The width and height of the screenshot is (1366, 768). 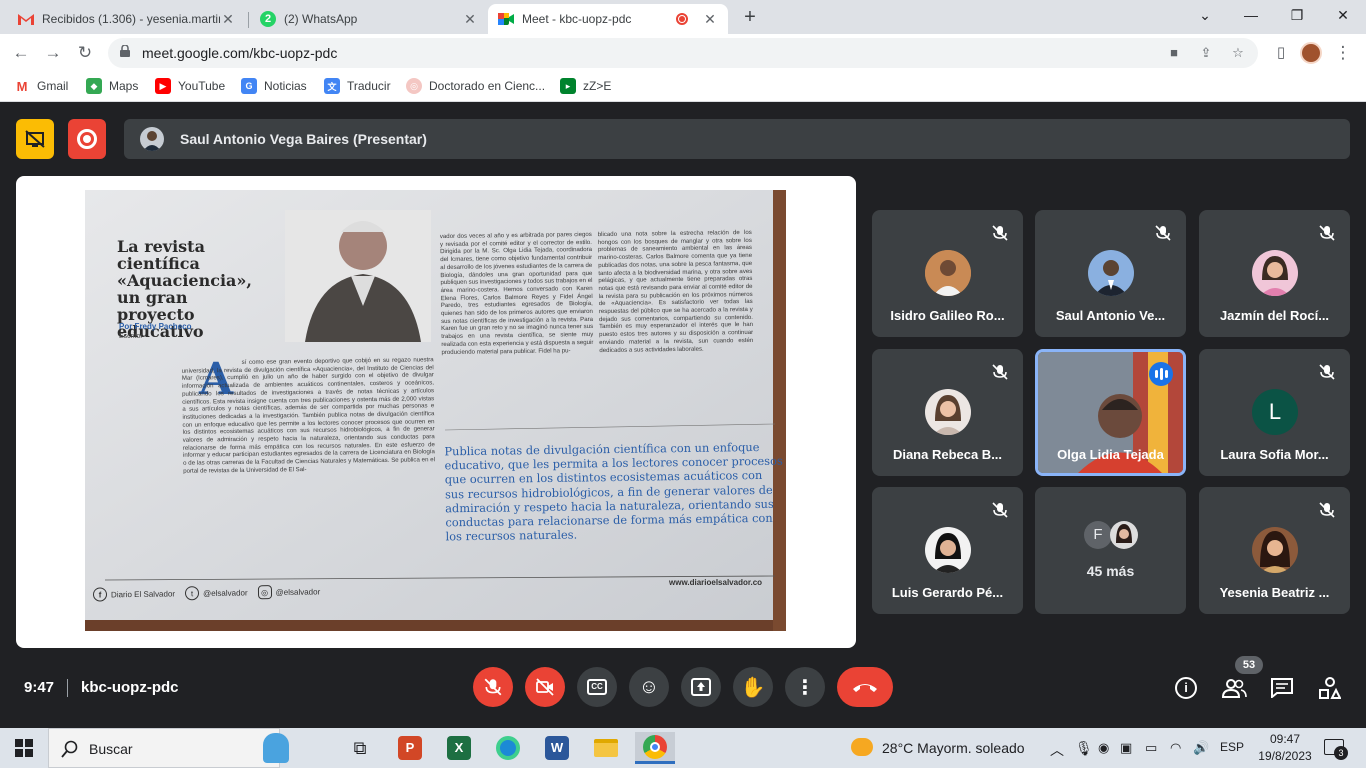 I want to click on chrome-app, so click(x=655, y=748).